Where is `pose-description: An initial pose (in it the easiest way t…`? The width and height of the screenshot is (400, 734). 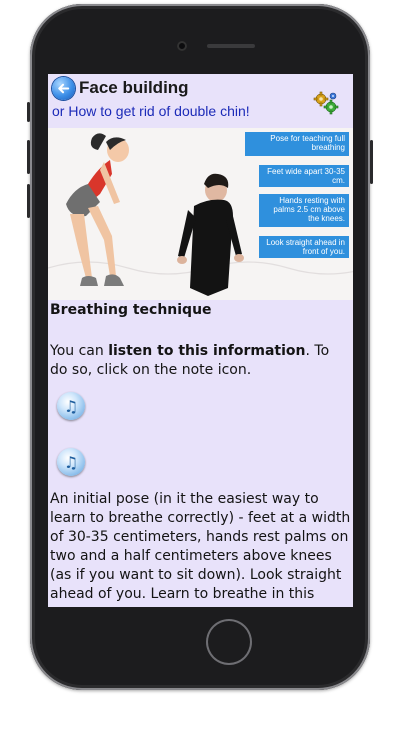
pose-description: An initial pose (in it the easiest way t… is located at coordinates (200, 549).